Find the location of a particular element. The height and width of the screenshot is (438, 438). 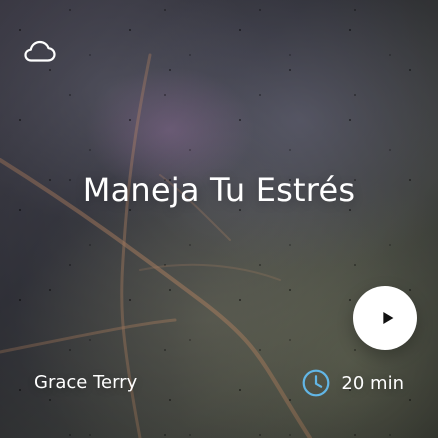

download-button is located at coordinates (40, 51).